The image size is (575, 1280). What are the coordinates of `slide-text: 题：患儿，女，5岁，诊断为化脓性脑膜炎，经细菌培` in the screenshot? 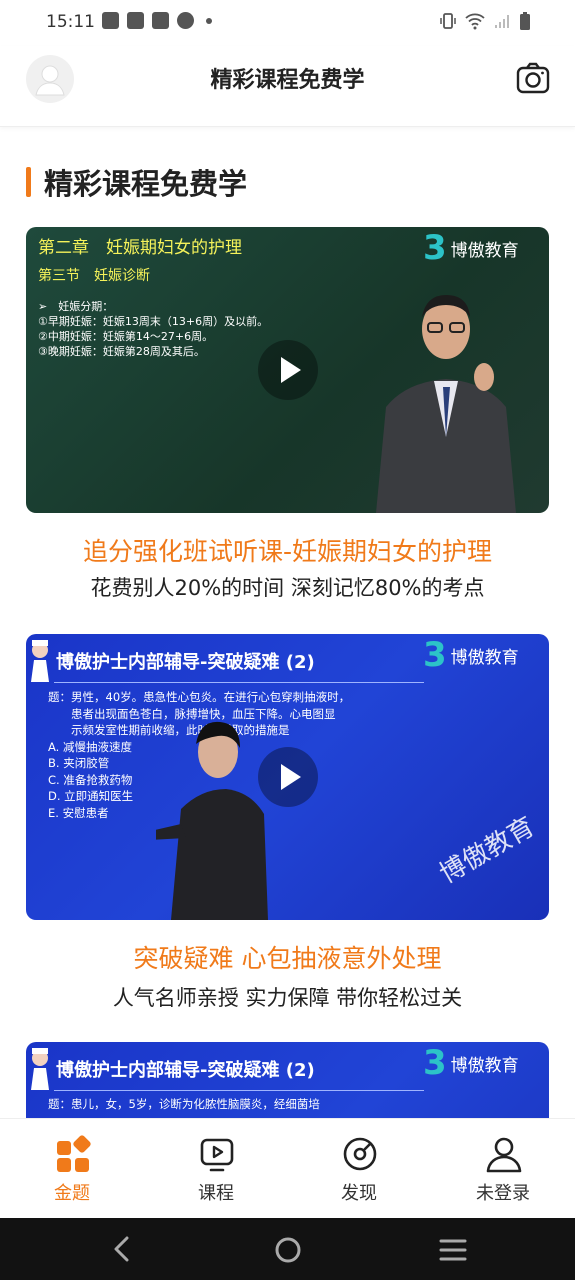 It's located at (184, 1104).